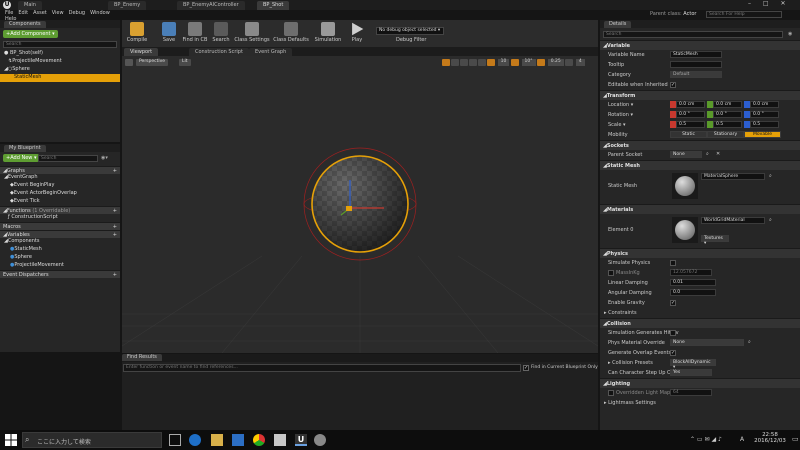  Describe the element at coordinates (673, 303) in the screenshot. I see `enable-gravity-checkbox: ✓` at that location.